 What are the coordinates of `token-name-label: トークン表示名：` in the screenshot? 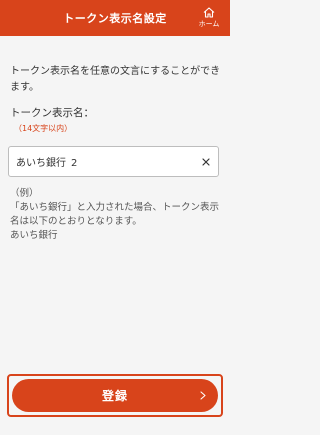 It's located at (52, 113).